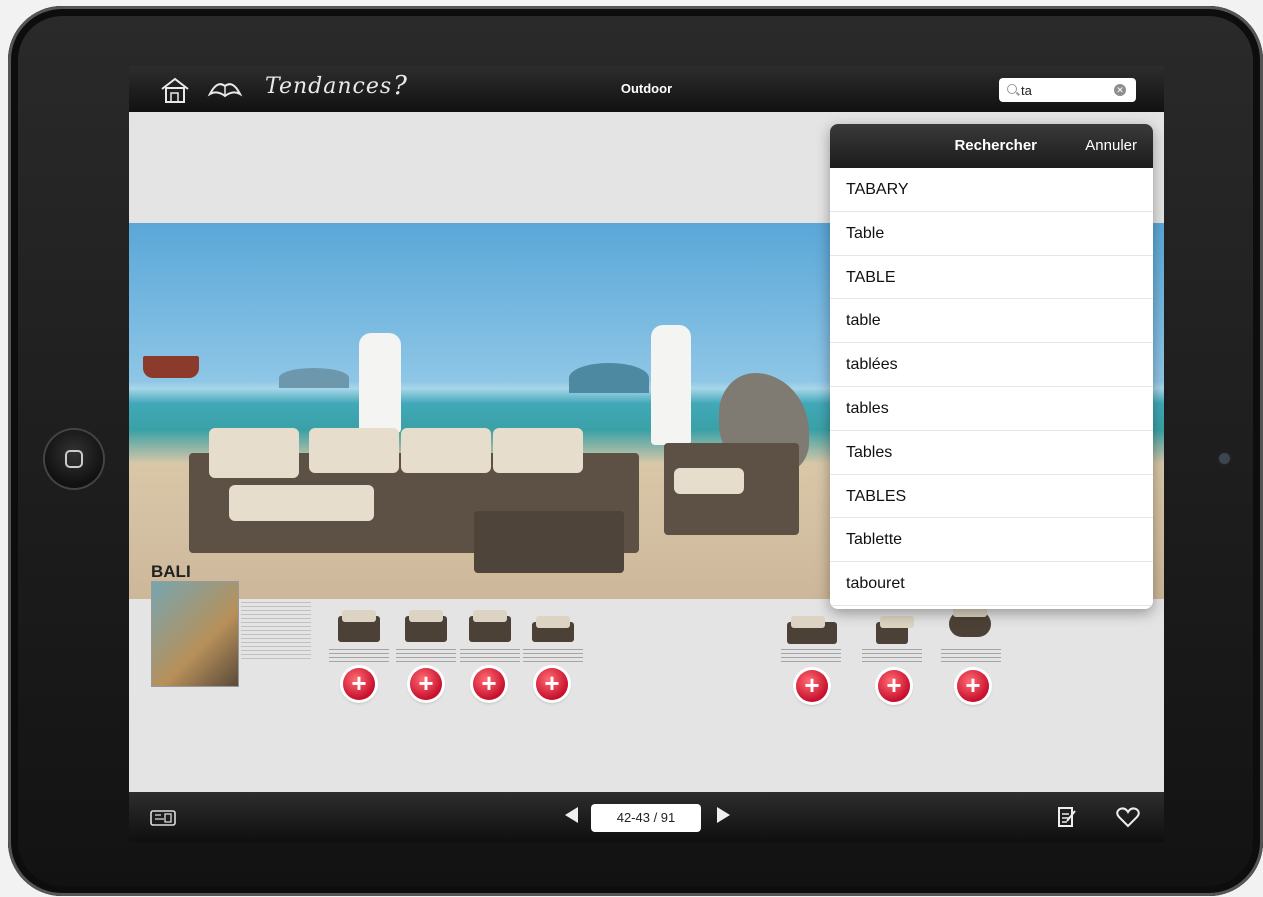 The height and width of the screenshot is (897, 1263). I want to click on search-icon, so click(1012, 89).